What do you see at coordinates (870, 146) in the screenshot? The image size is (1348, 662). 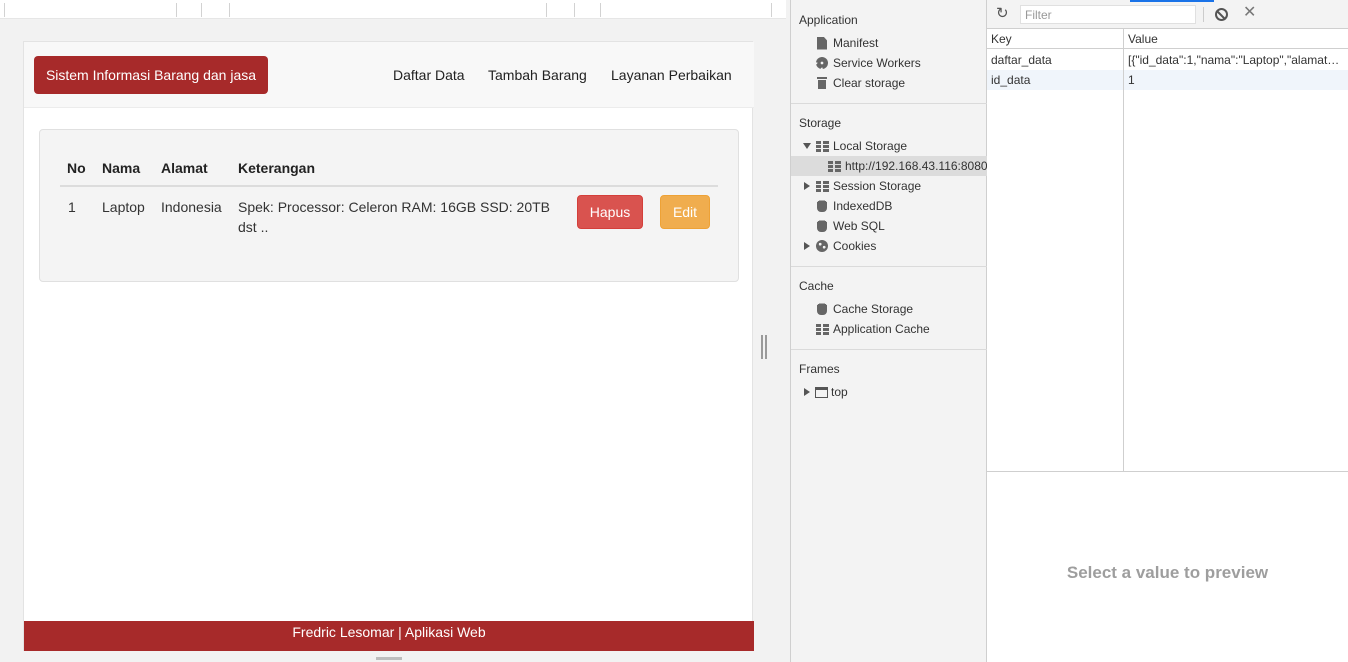 I see `sidebar-item-label: Local Storage` at bounding box center [870, 146].